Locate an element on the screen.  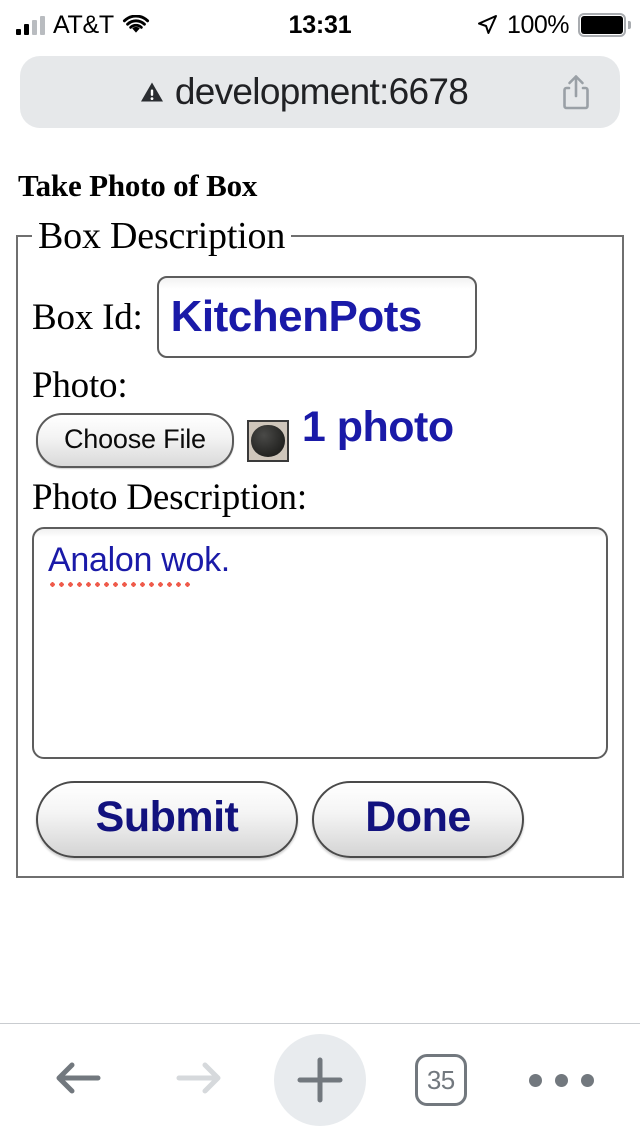
box-id-input: KitchenPots is located at coordinates (316, 317).